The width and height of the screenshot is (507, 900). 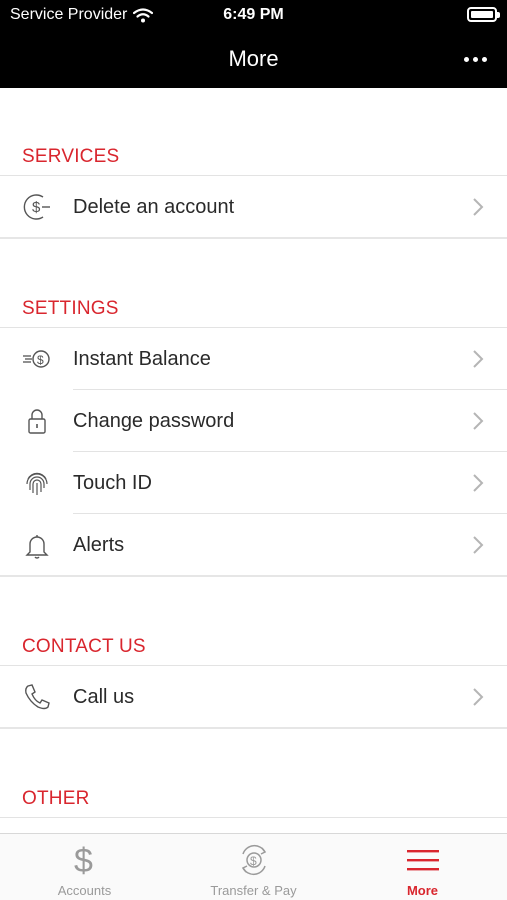 I want to click on menu-icon, so click(x=423, y=860).